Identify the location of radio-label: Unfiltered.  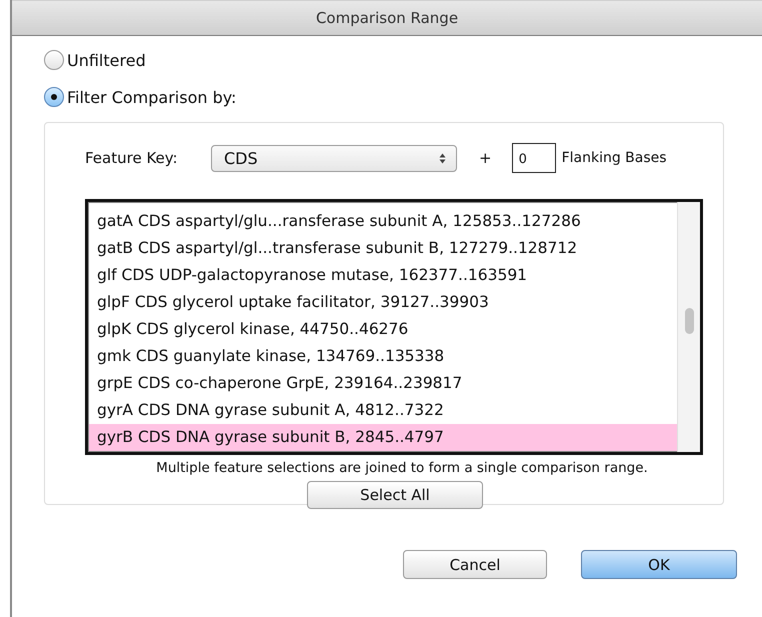
(106, 60).